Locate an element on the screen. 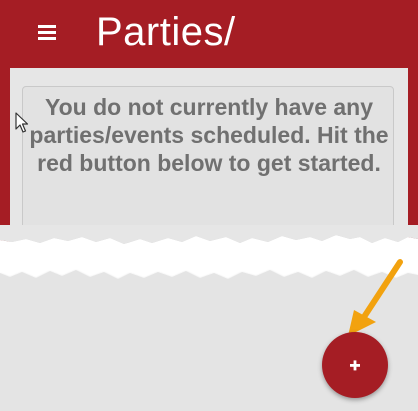  page-title: Parties/ is located at coordinates (166, 32).